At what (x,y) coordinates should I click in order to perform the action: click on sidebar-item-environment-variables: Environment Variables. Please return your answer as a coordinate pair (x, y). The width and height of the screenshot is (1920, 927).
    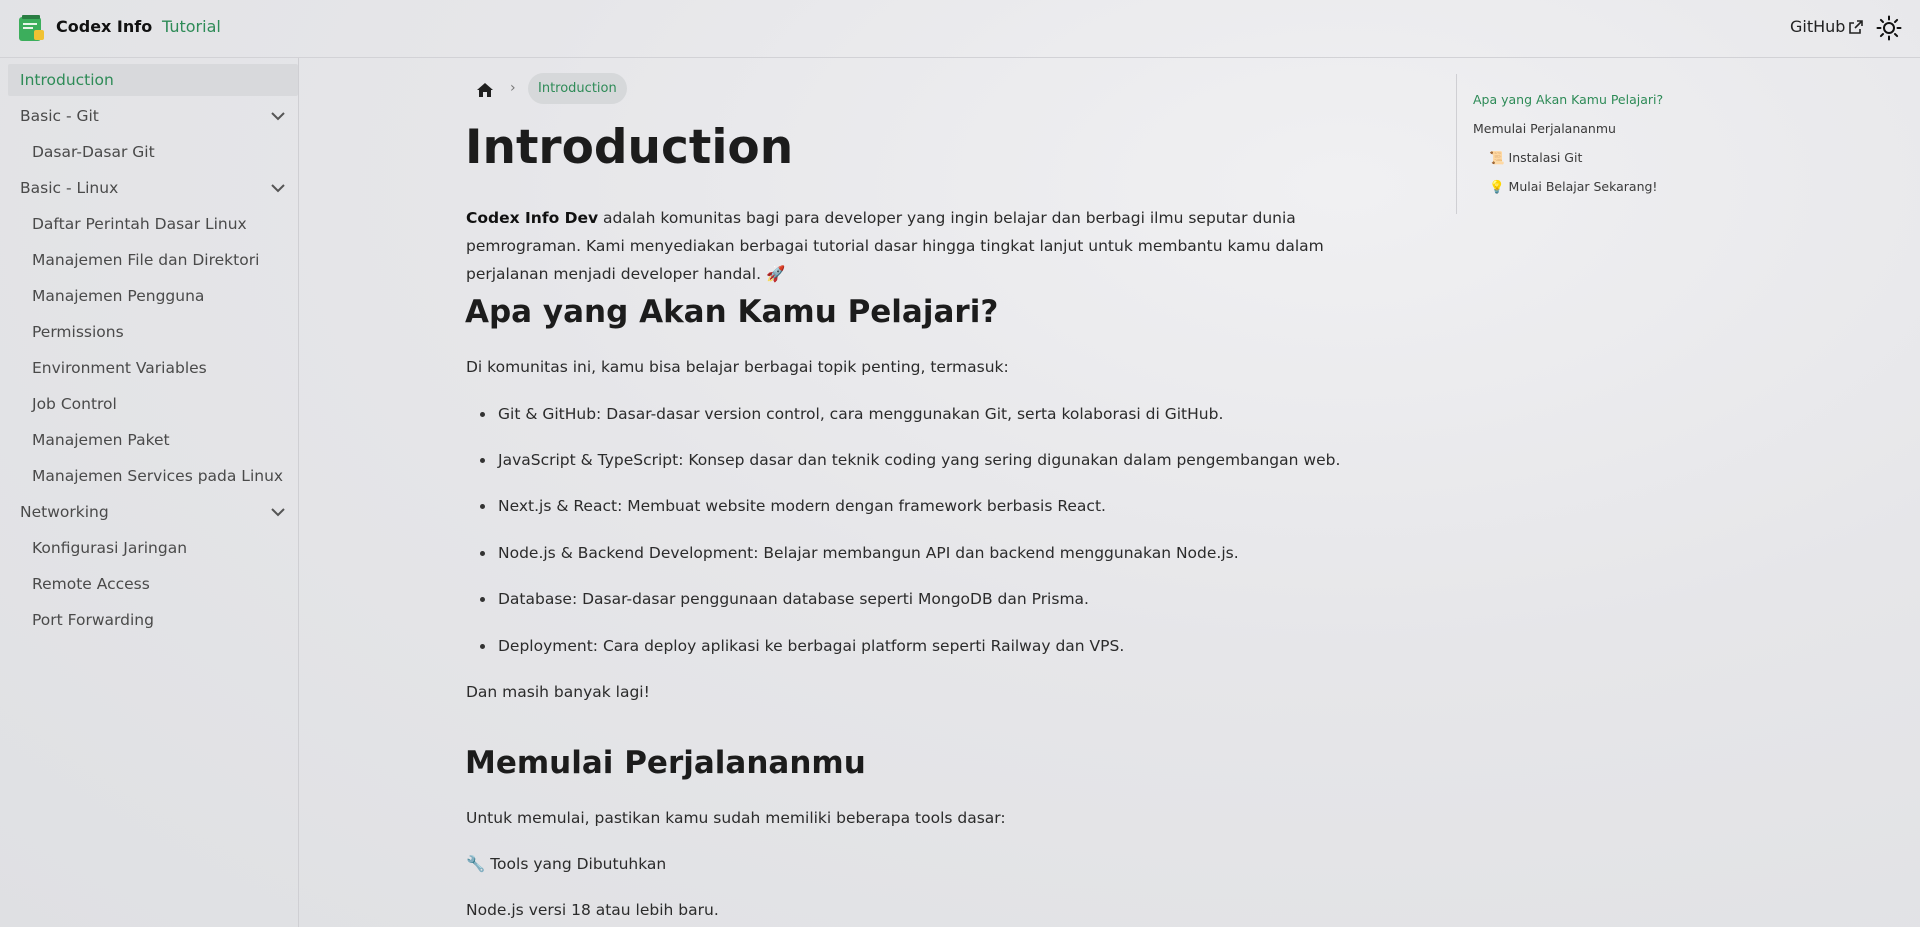
    Looking at the image, I should click on (153, 368).